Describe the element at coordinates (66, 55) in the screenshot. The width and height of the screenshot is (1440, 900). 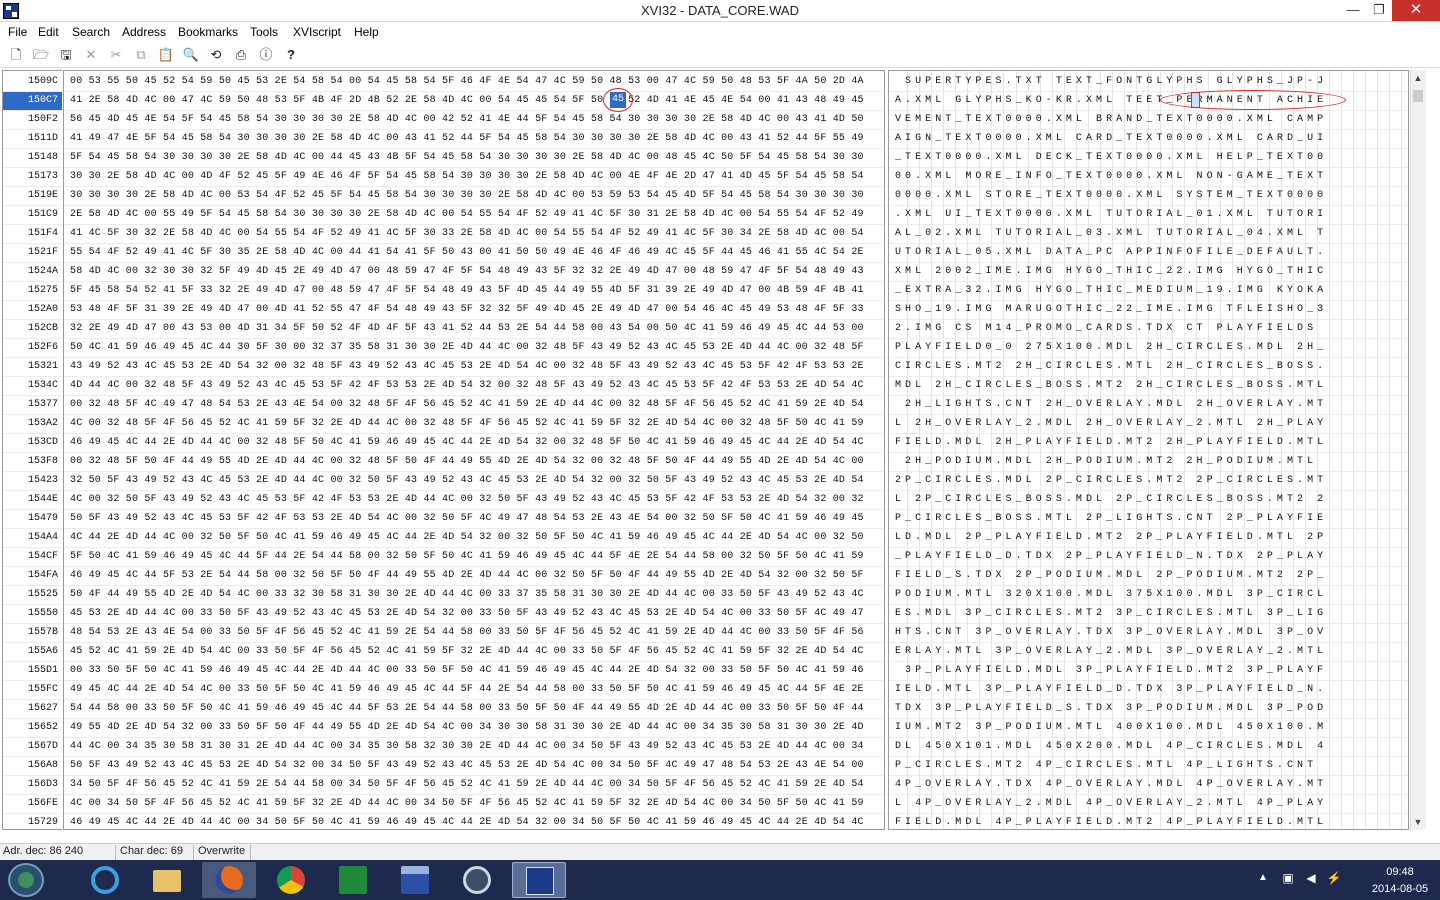
I see `save-disk-icon: 🖫` at that location.